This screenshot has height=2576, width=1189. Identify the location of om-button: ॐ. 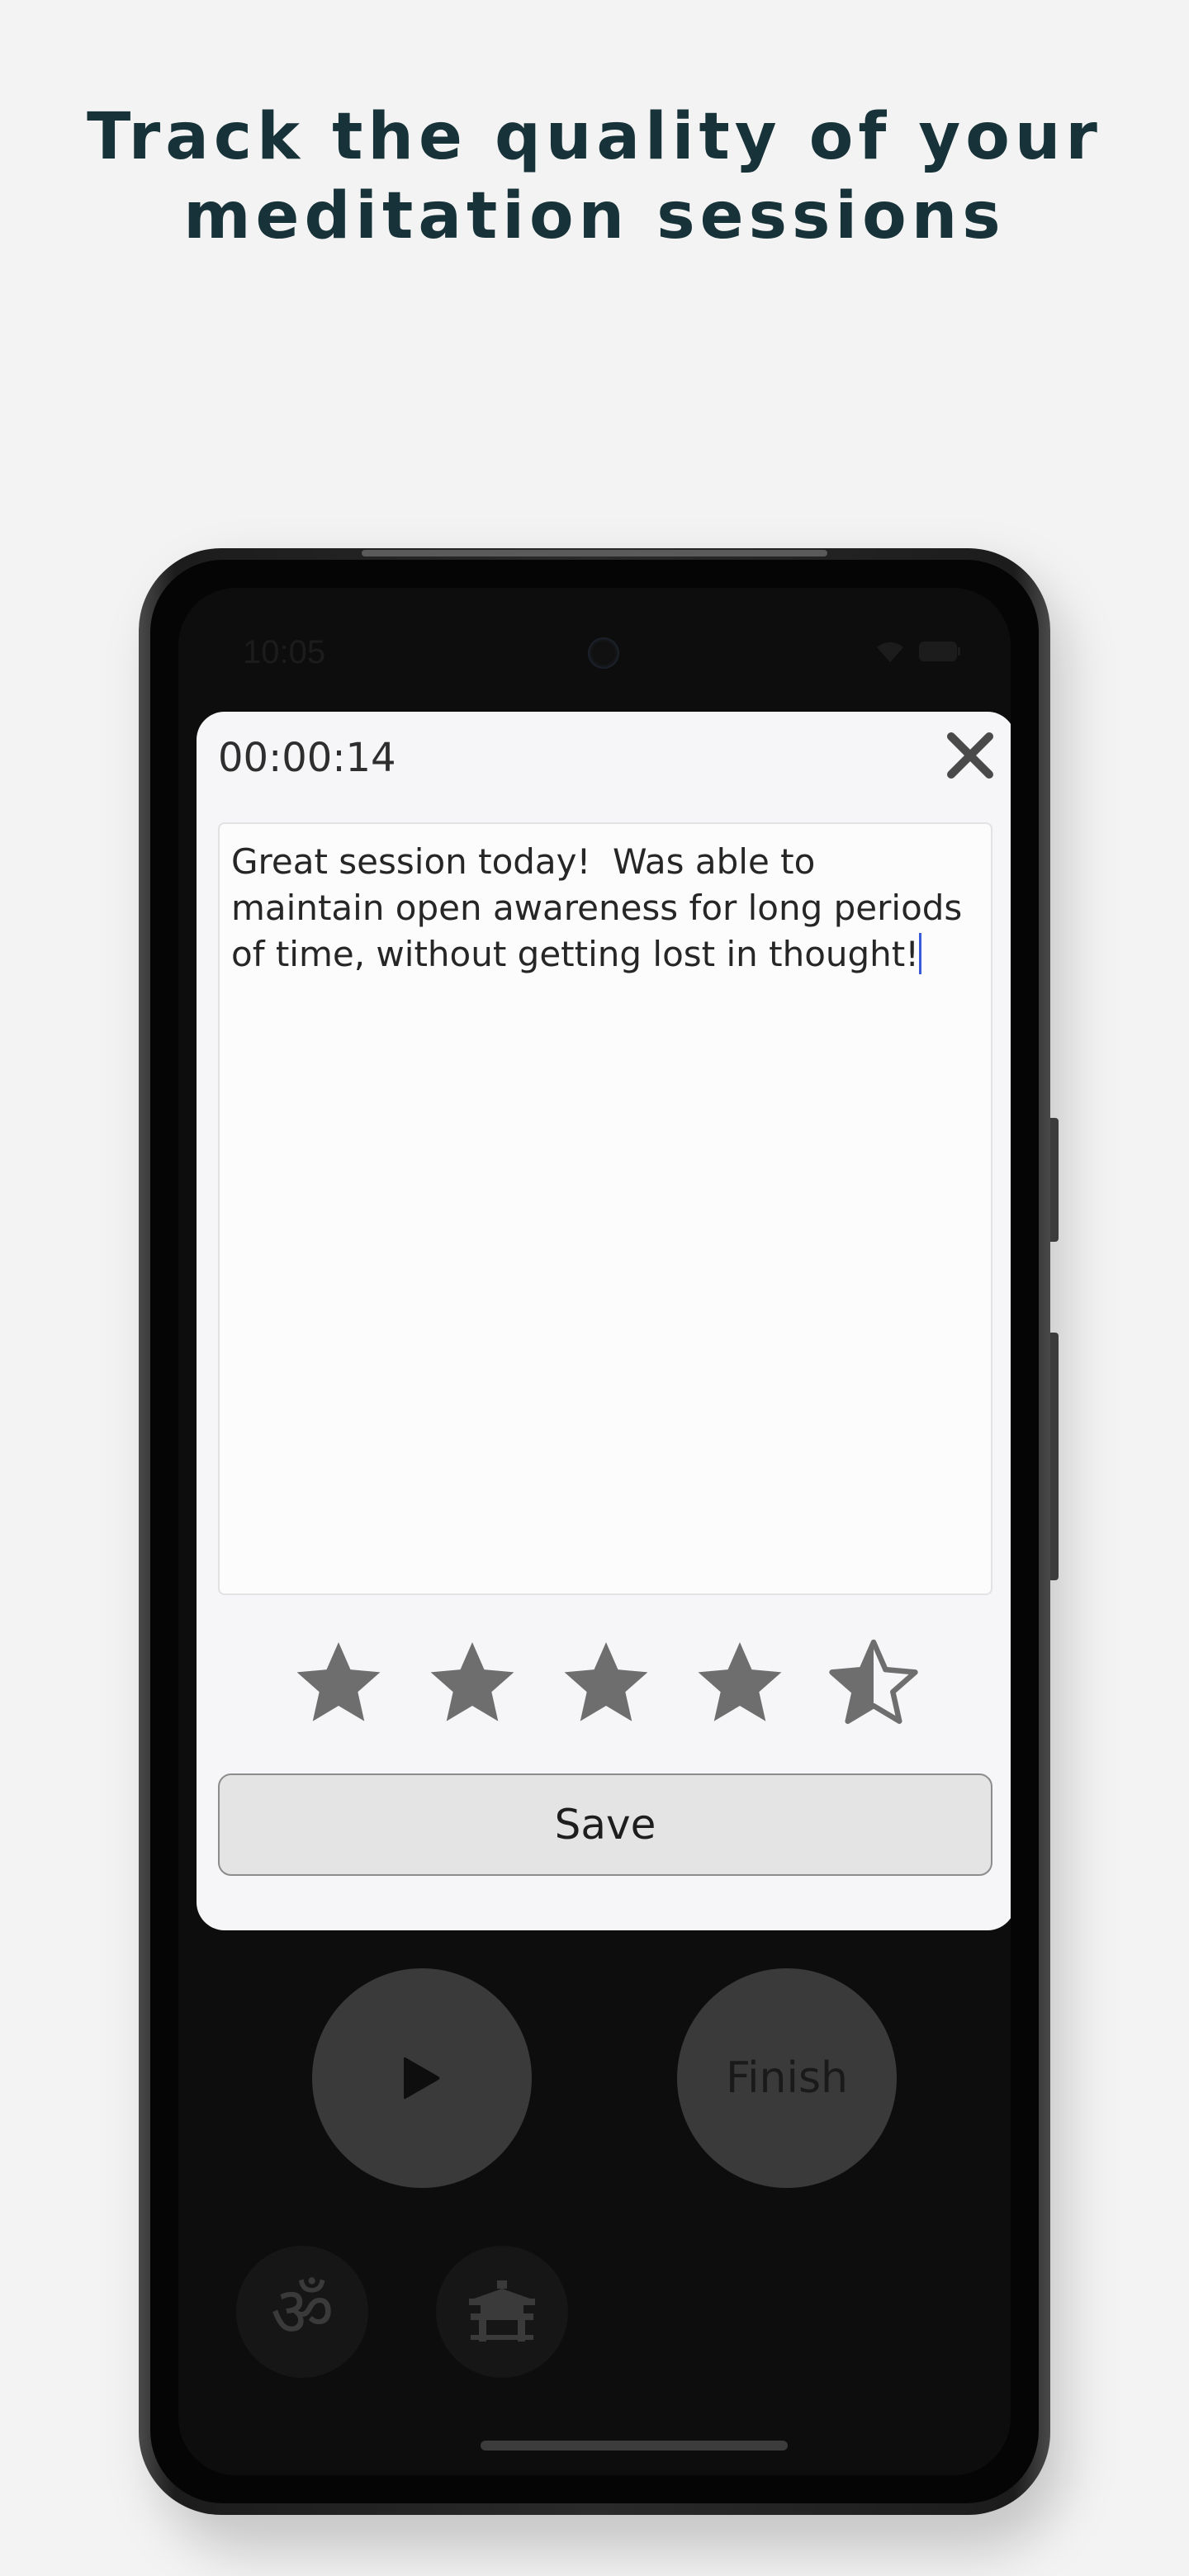
(302, 2312).